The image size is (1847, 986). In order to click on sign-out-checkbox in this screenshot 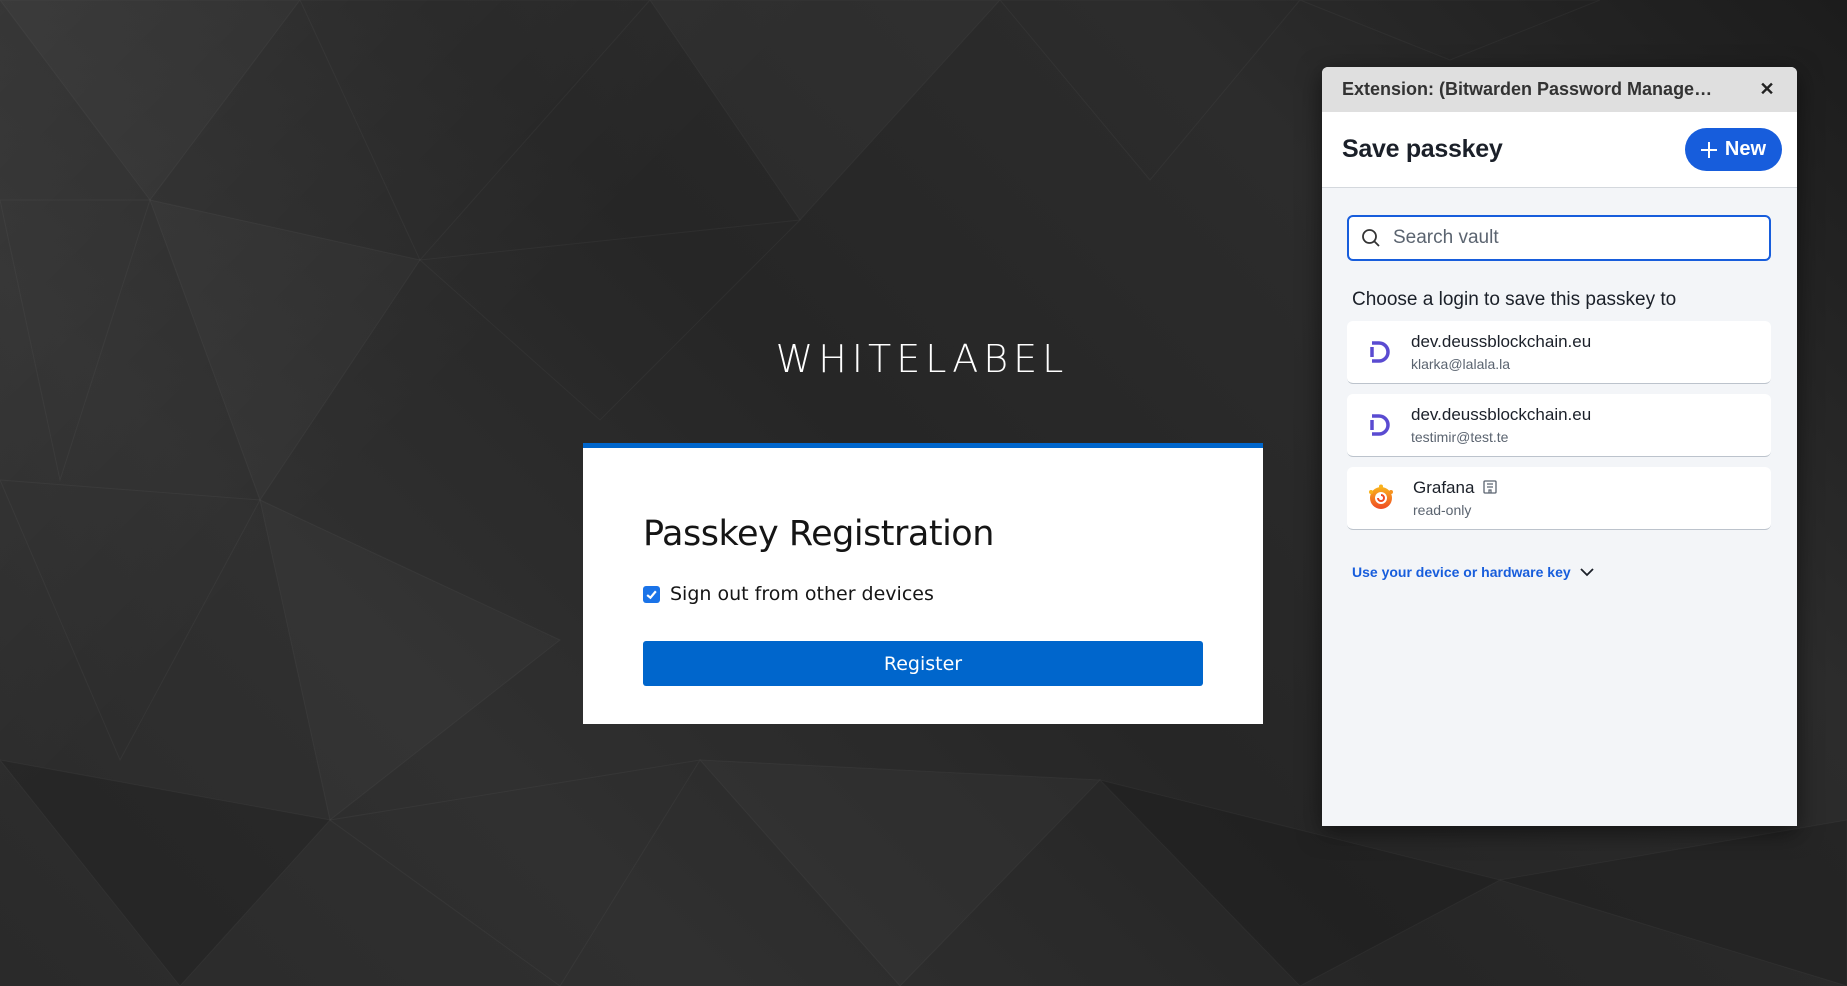, I will do `click(651, 594)`.